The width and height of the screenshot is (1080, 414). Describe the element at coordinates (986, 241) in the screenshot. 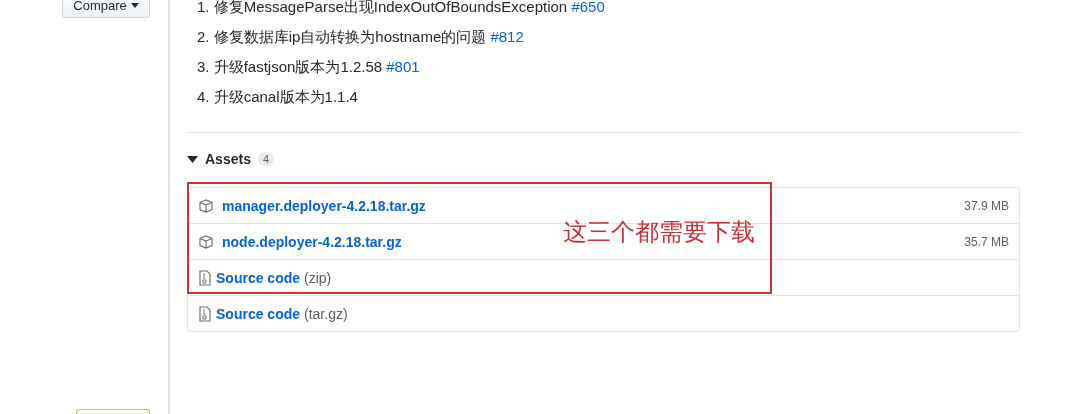

I see `file-size: 35.7 MB` at that location.